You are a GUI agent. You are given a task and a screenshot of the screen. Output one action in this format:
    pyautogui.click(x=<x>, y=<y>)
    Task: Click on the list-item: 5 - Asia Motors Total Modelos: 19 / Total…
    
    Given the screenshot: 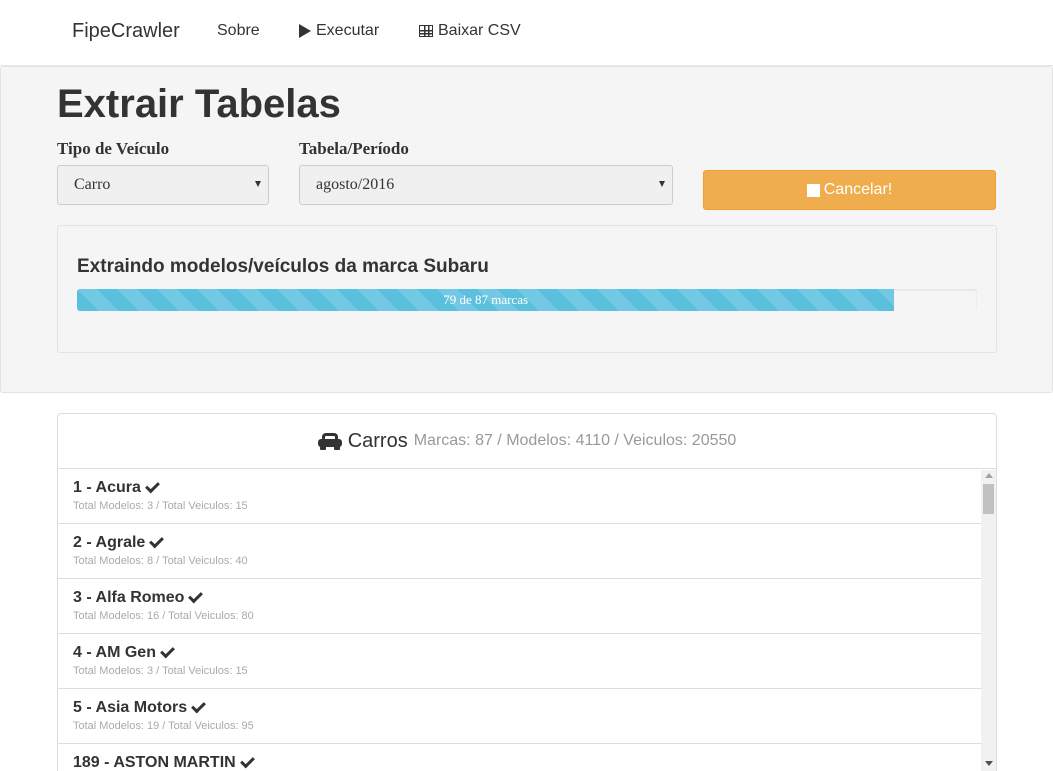 What is the action you would take?
    pyautogui.click(x=520, y=716)
    